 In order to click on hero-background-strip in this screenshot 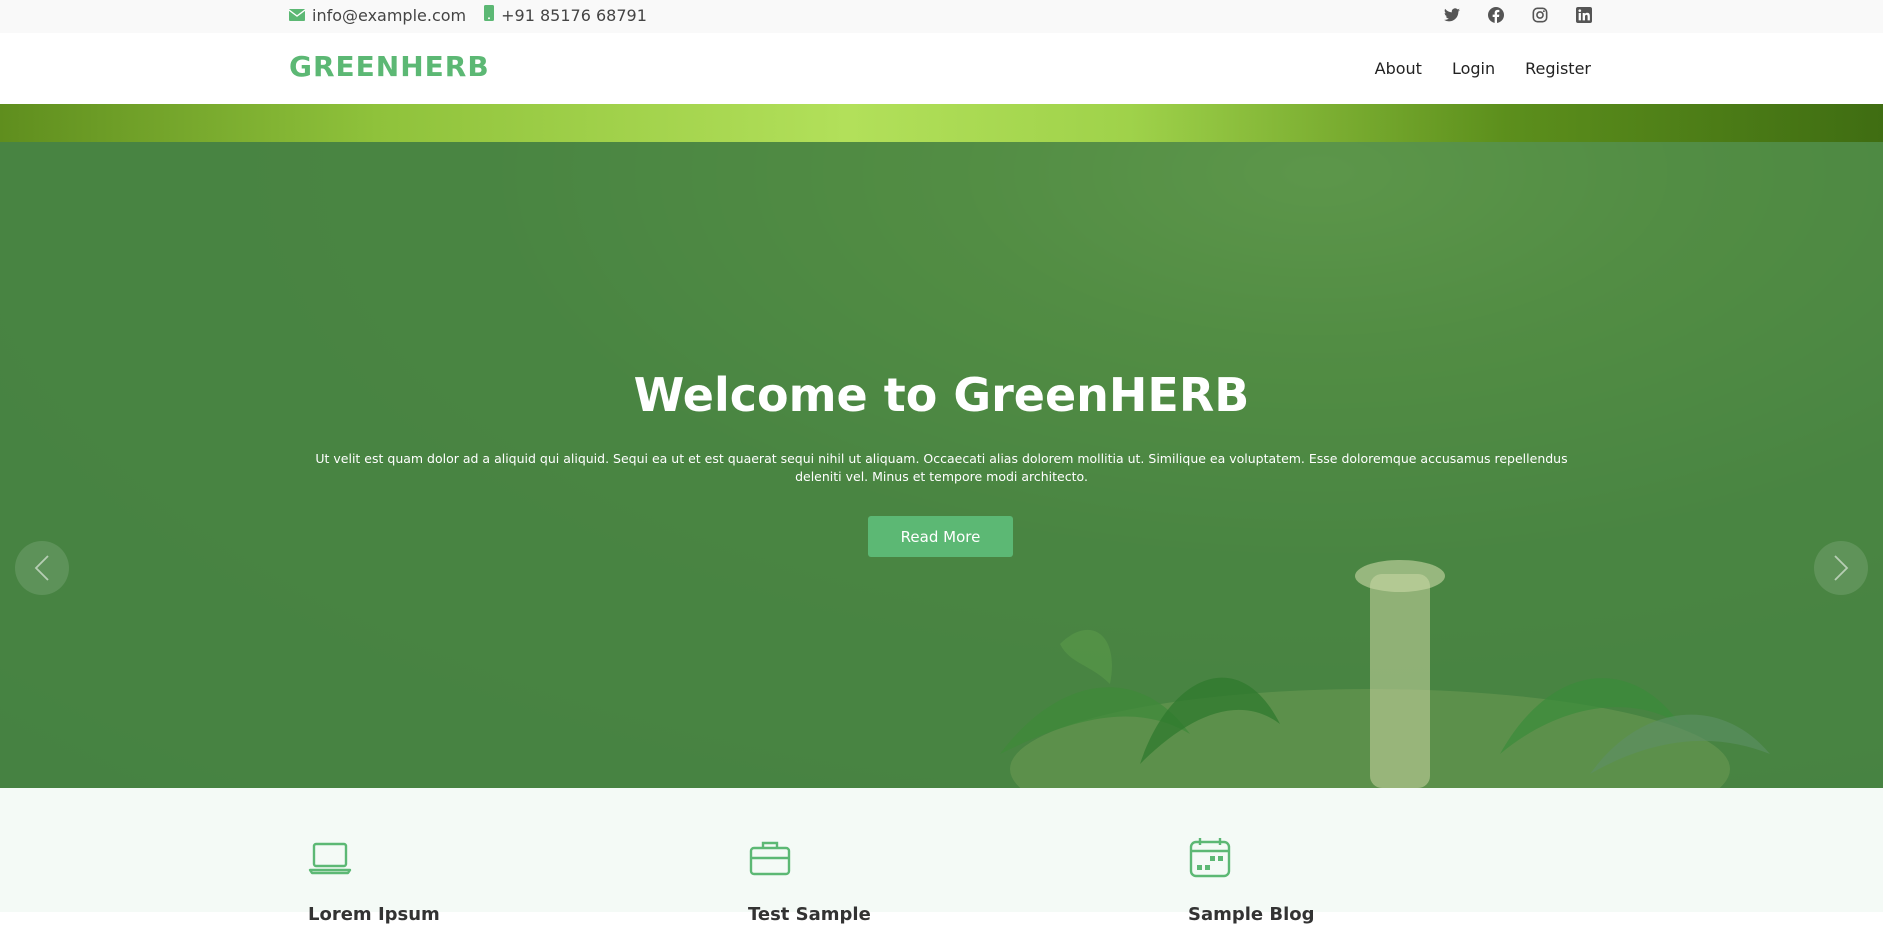, I will do `click(941, 123)`.